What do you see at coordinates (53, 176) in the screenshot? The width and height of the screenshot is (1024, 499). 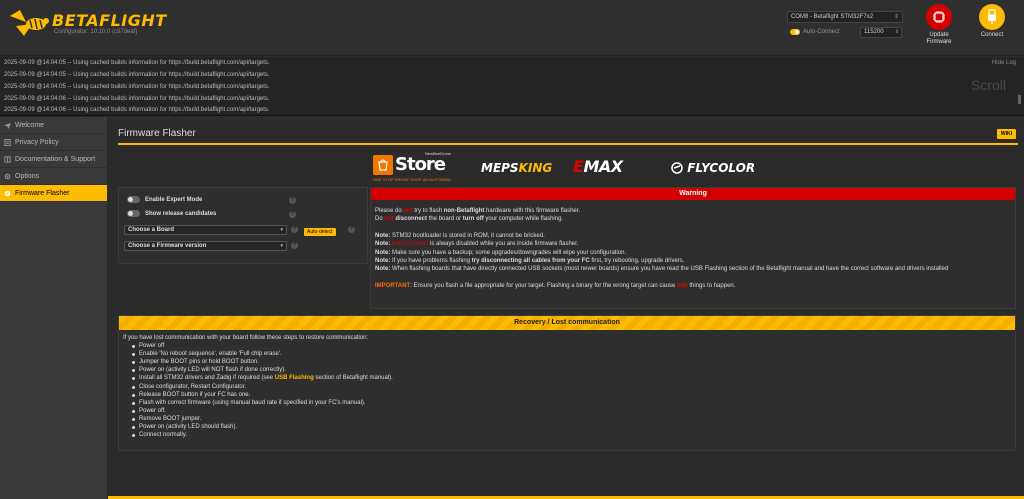 I see `sidebar-item-options: Options` at bounding box center [53, 176].